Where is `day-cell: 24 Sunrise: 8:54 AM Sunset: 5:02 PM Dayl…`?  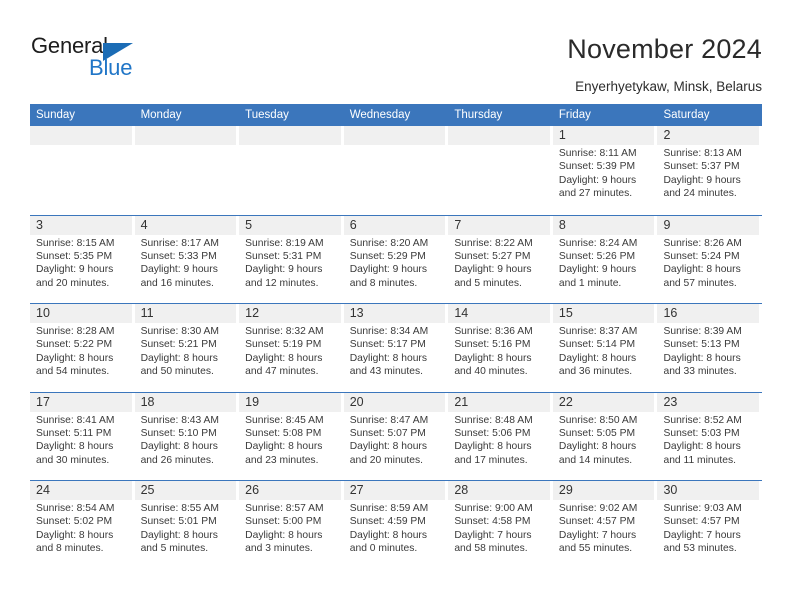
day-cell: 24 Sunrise: 8:54 AM Sunset: 5:02 PM Dayl… is located at coordinates (82, 525).